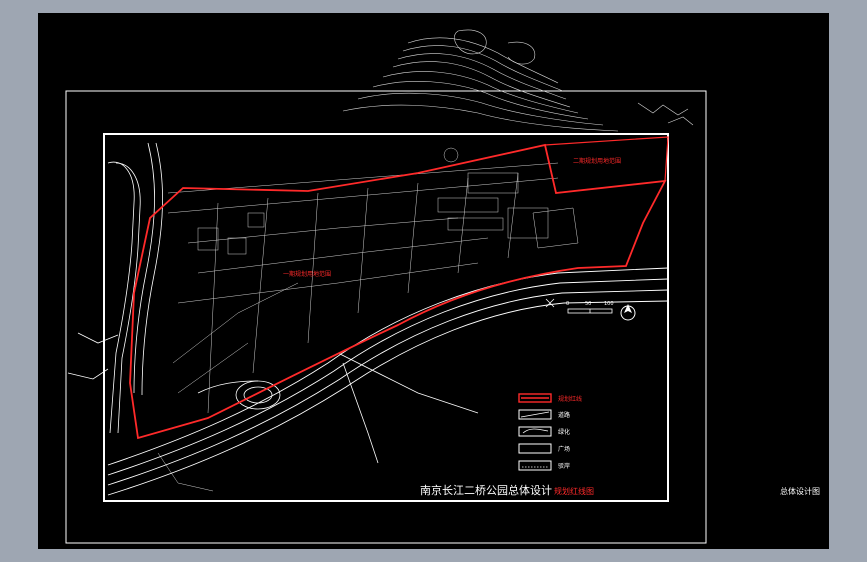 The height and width of the screenshot is (562, 867). Describe the element at coordinates (518, 80) in the screenshot. I see `terrain-contours` at that location.